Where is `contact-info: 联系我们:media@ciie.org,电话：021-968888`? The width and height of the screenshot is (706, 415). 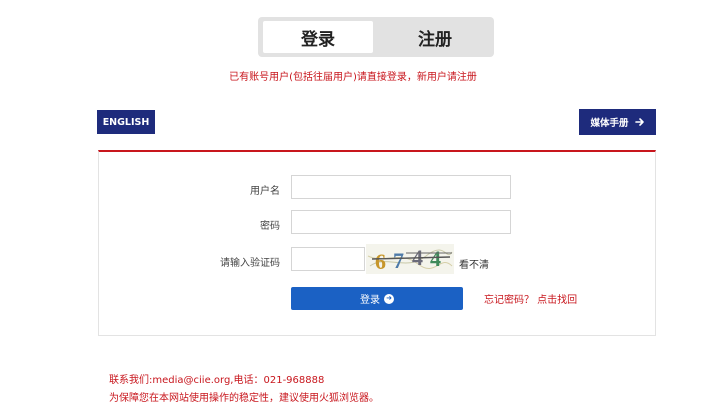
contact-info: 联系我们:media@ciie.org,电话：021-968888 is located at coordinates (217, 380).